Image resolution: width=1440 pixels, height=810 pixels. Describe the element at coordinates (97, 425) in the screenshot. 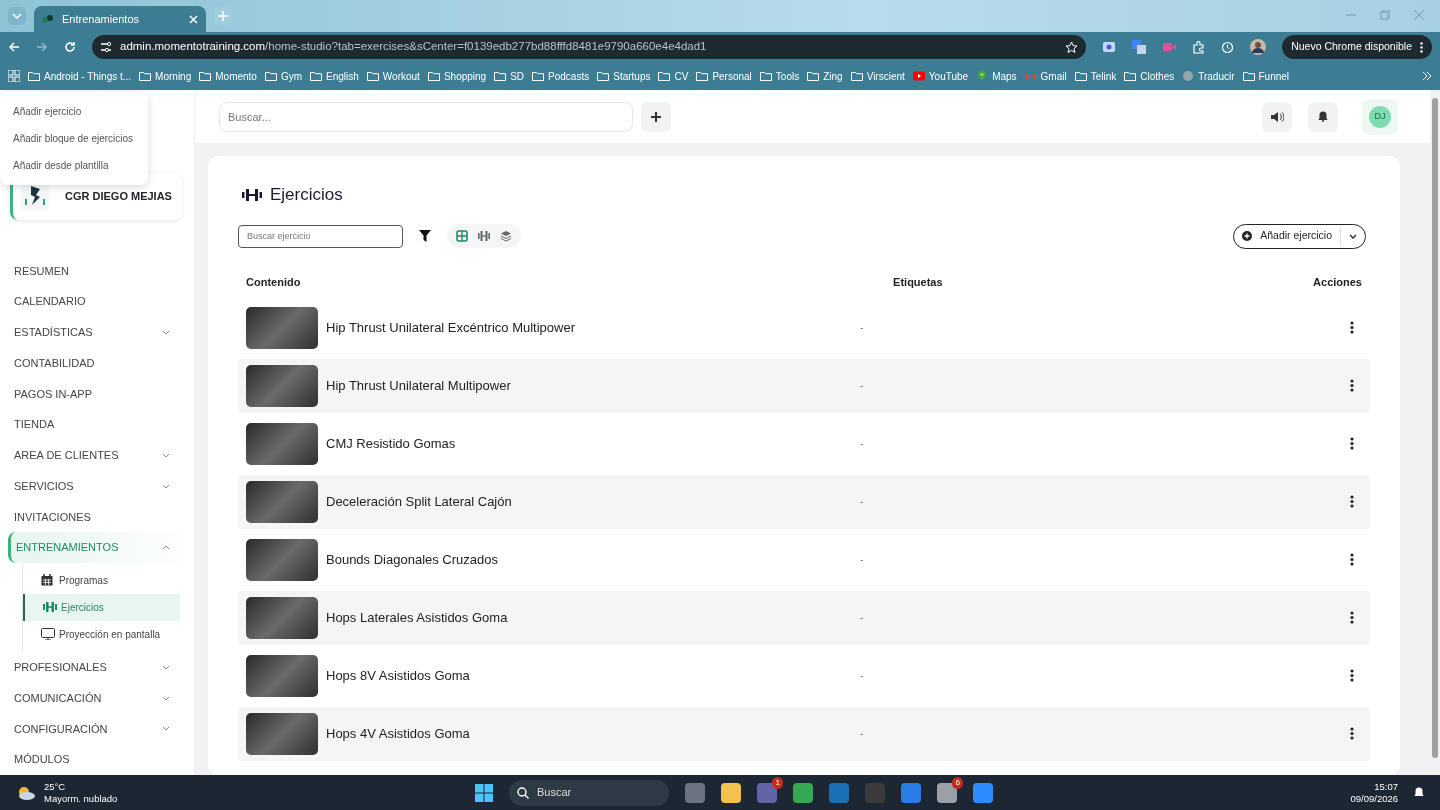

I see `sidebar-item: TIENDA` at that location.